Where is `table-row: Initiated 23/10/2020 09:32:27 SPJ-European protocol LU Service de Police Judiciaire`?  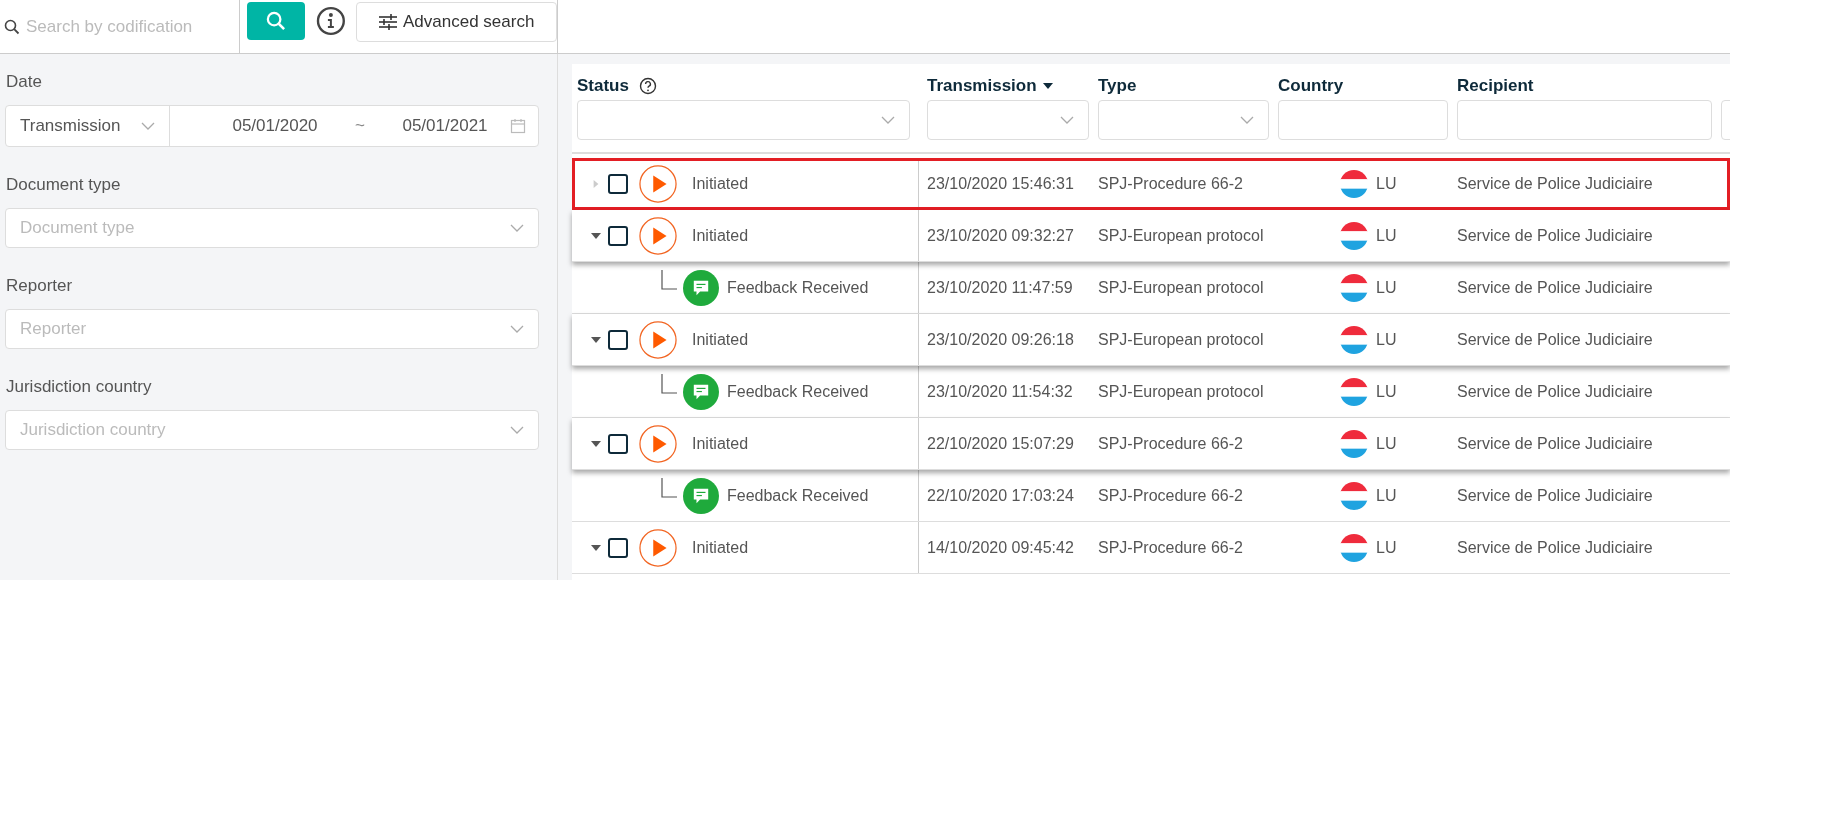
table-row: Initiated 23/10/2020 09:32:27 SPJ-European protocol LU Service de Police Judiciaire is located at coordinates (1151, 236).